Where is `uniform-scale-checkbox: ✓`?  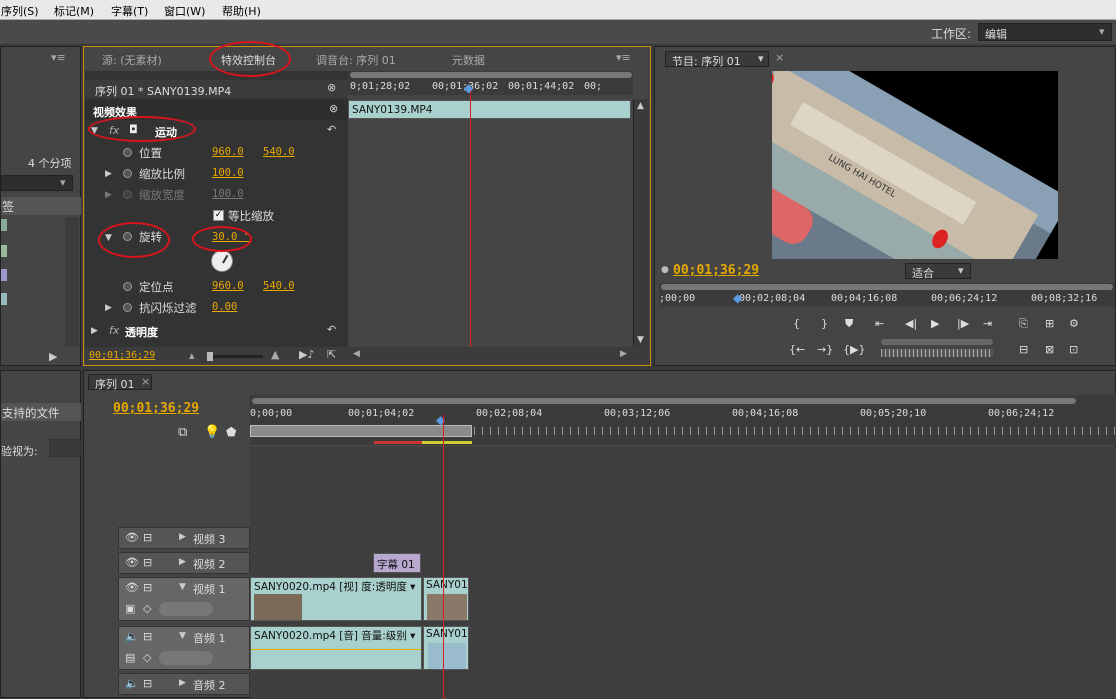 uniform-scale-checkbox: ✓ is located at coordinates (218, 215).